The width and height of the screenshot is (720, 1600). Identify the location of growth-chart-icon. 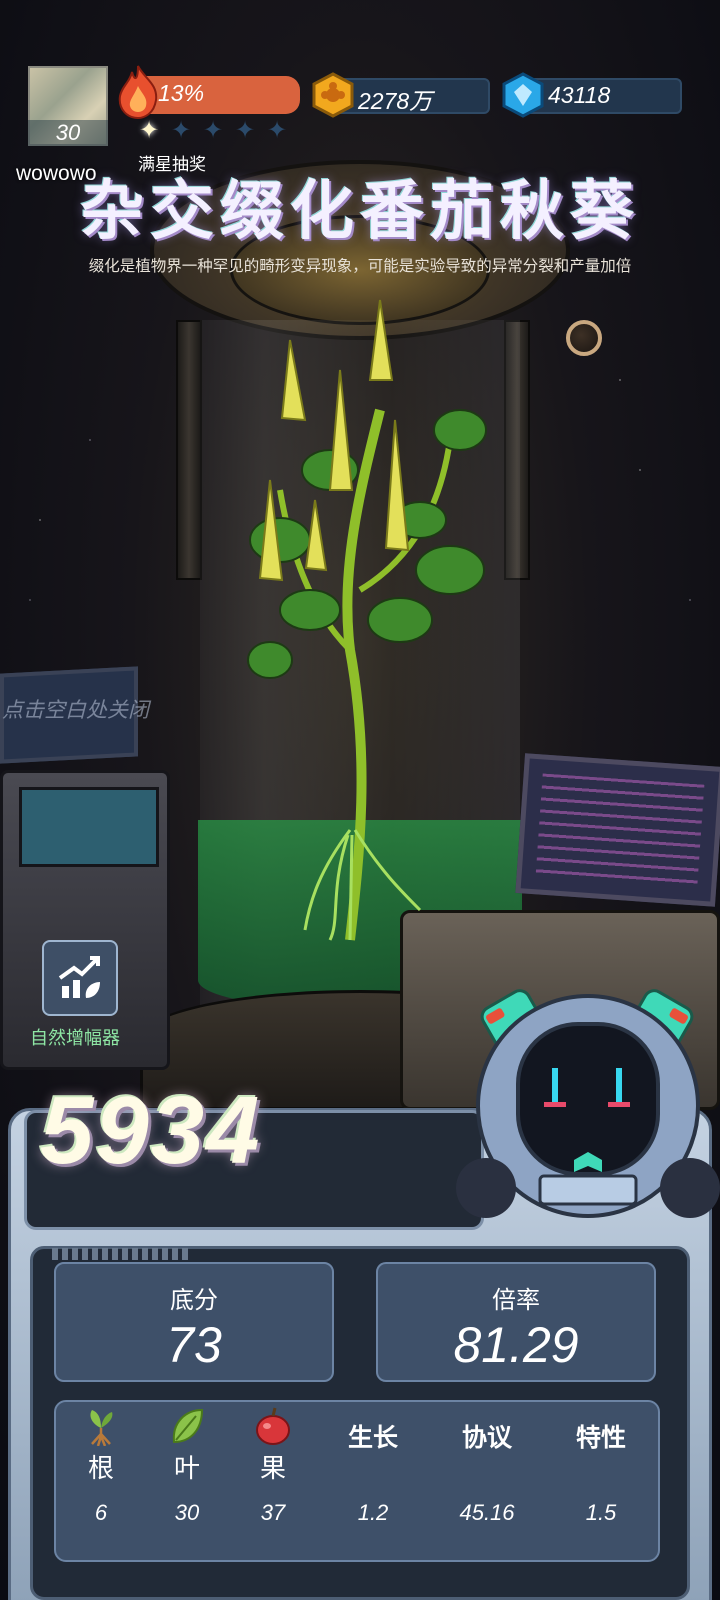
(79, 977).